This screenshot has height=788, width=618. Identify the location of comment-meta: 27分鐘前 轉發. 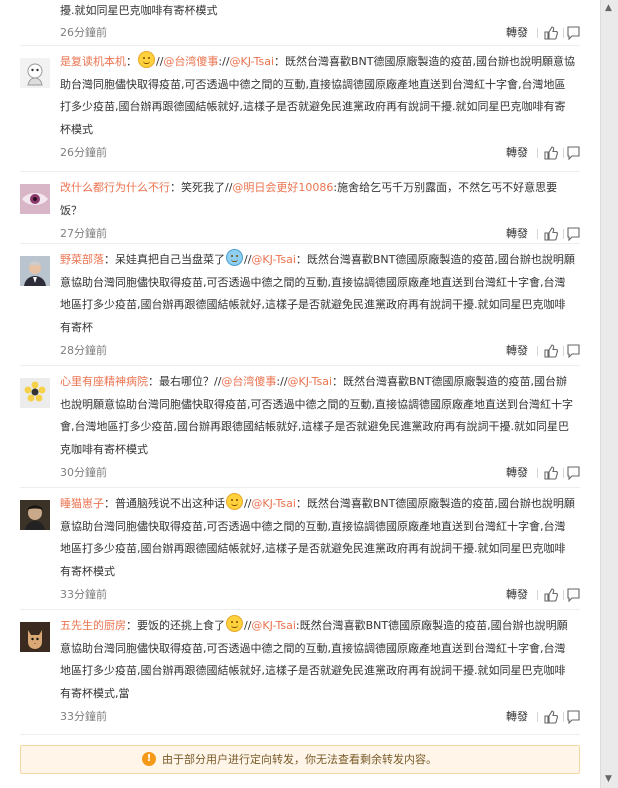
(320, 234).